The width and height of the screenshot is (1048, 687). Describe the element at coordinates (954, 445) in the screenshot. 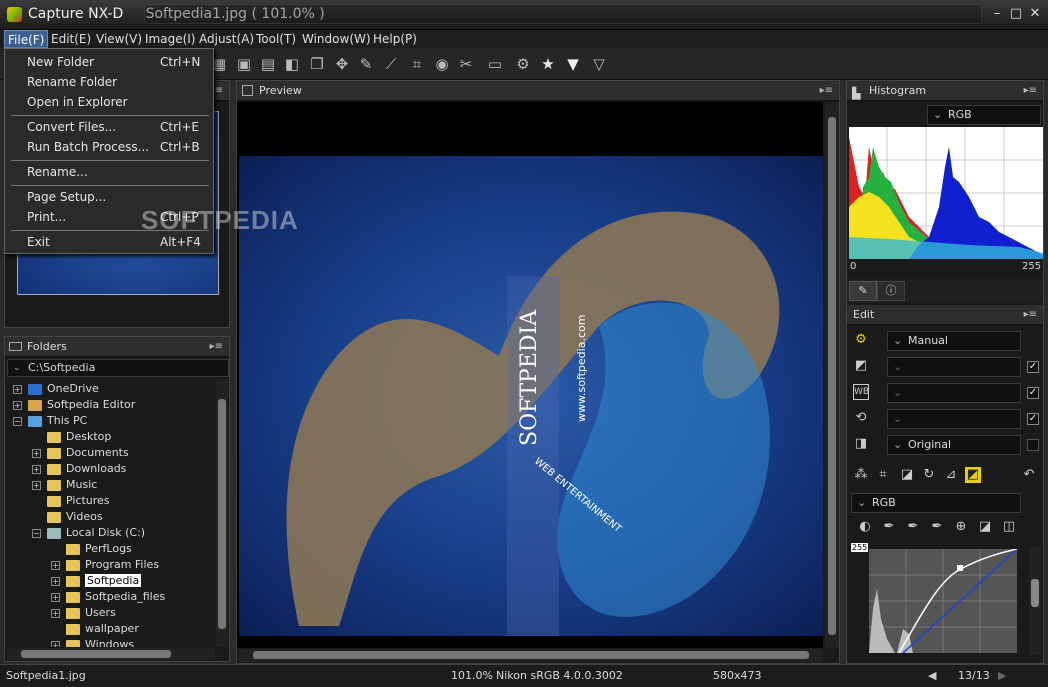

I see `version-select: ⌄ Original` at that location.